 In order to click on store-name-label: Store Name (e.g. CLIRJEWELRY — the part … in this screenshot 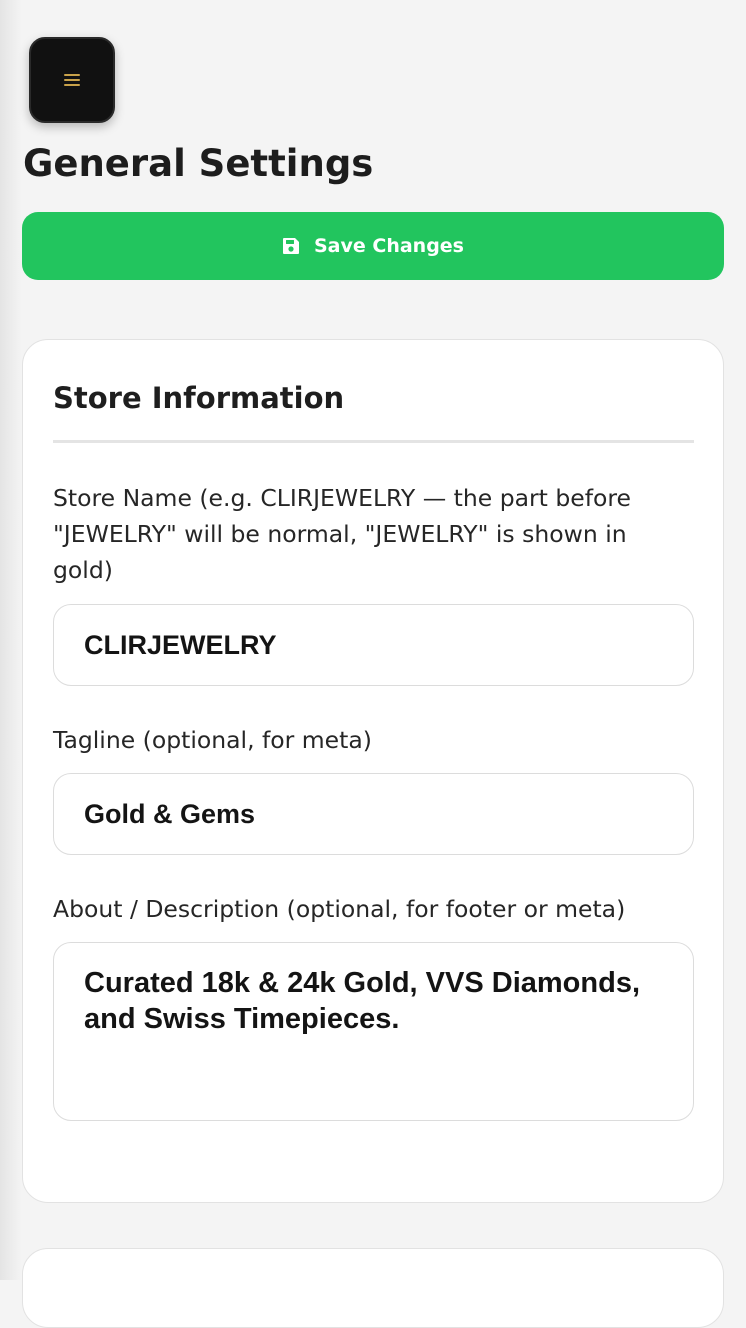, I will do `click(342, 534)`.